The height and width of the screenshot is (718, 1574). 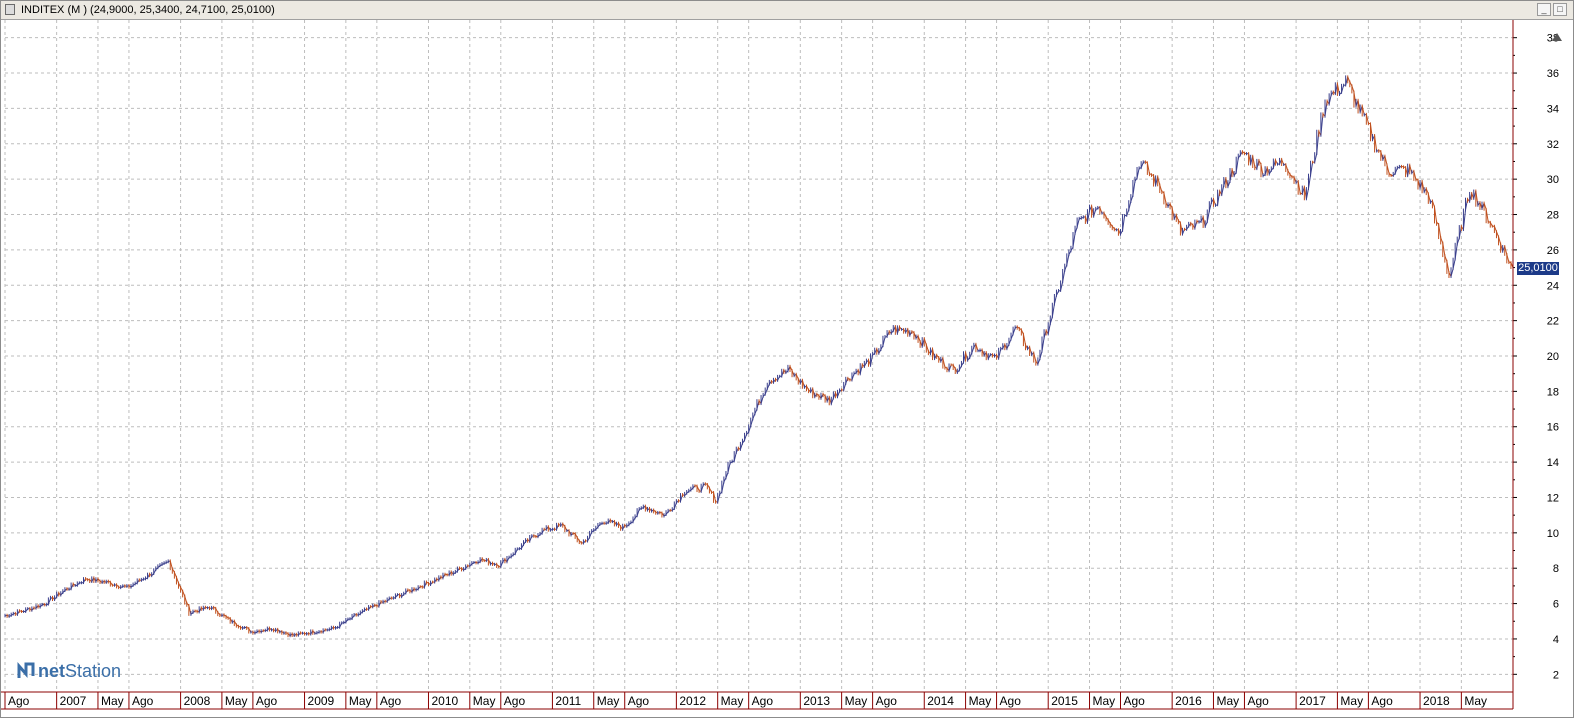 What do you see at coordinates (1553, 392) in the screenshot?
I see `y-tick-label: 18` at bounding box center [1553, 392].